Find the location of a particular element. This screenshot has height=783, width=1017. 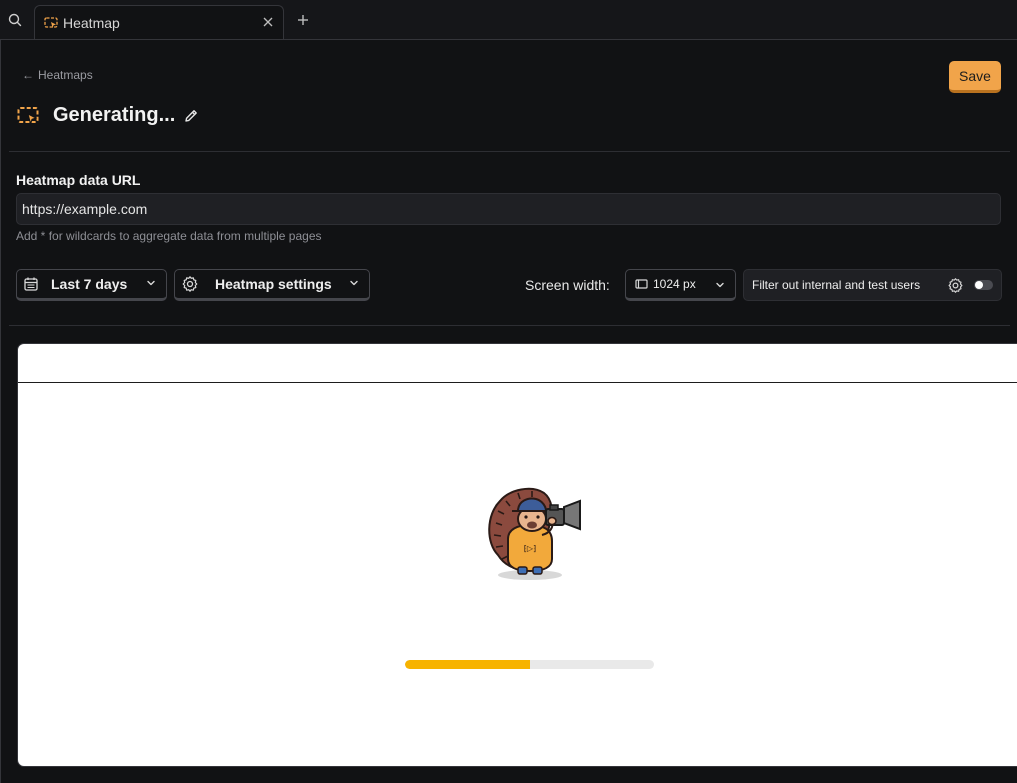

url-label: Heatmap data URL is located at coordinates (78, 180).